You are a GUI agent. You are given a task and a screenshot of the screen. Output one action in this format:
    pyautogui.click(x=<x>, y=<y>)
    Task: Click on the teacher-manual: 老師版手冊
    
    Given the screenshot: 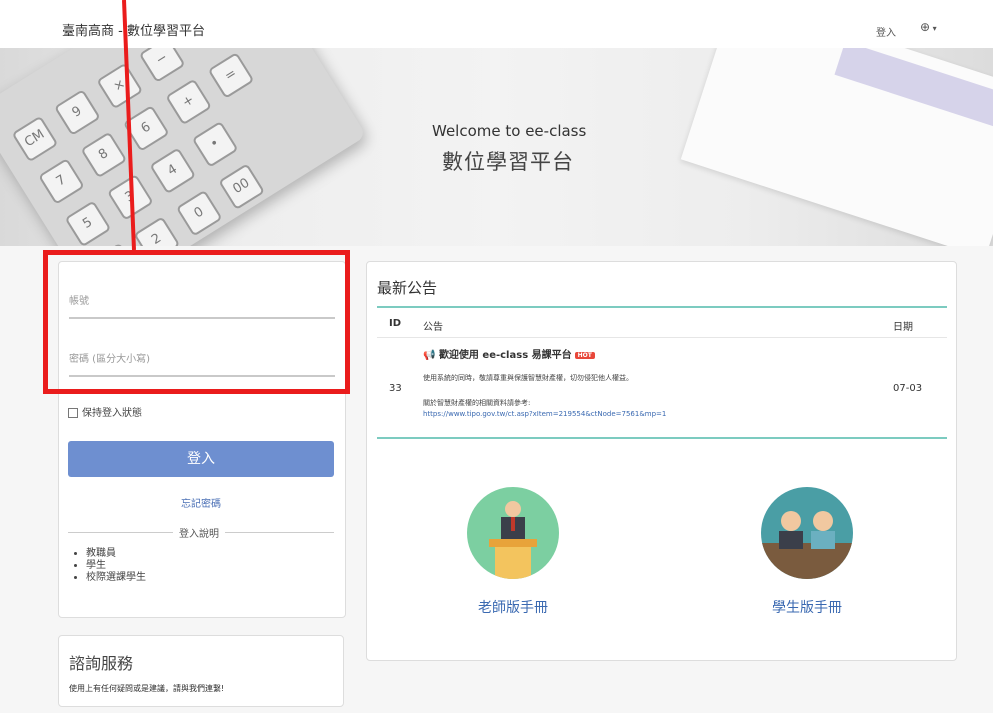 What is the action you would take?
    pyautogui.click(x=513, y=552)
    